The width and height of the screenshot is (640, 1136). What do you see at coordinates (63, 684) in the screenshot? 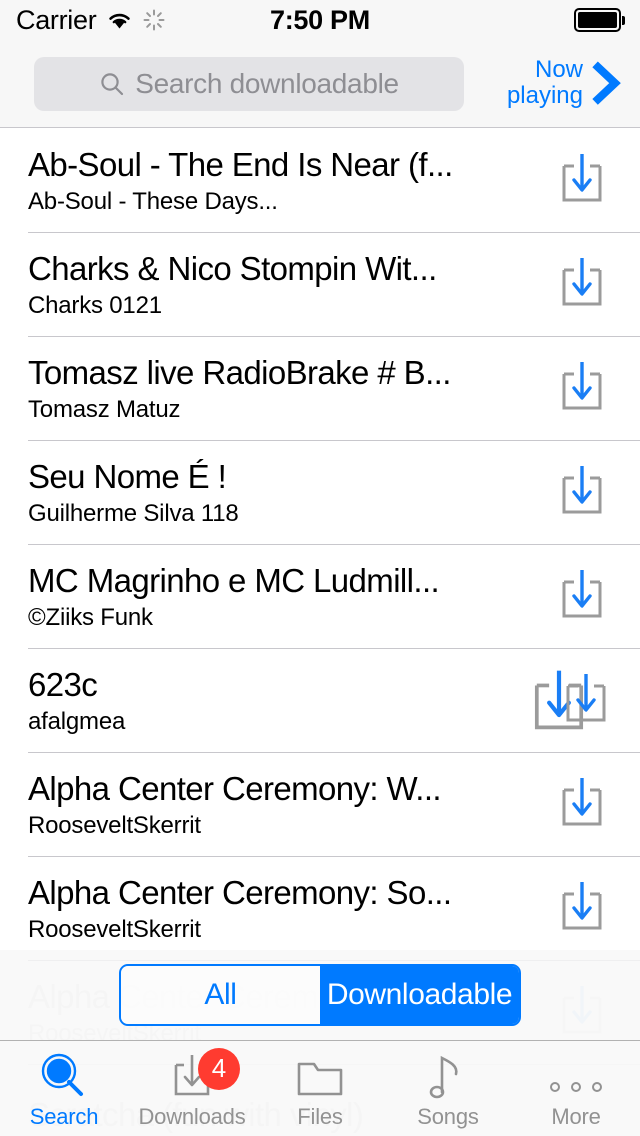
I see `row-title: 623c` at bounding box center [63, 684].